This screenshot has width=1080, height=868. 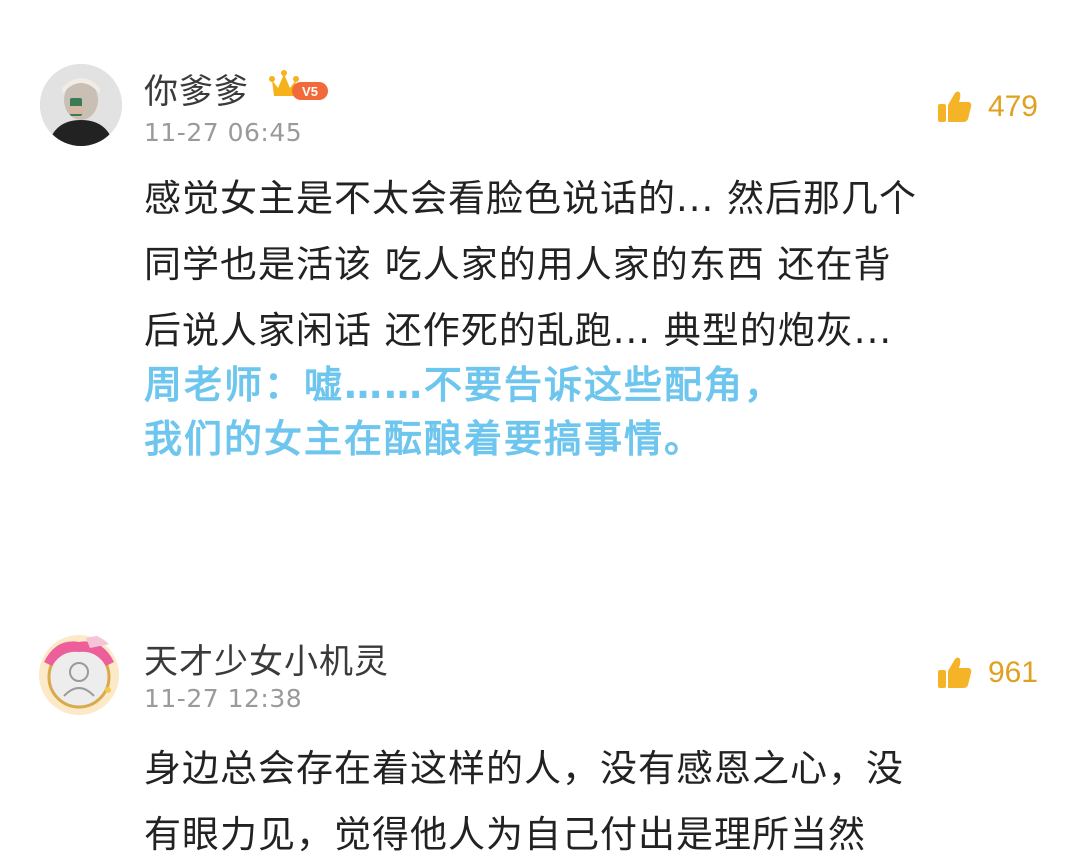 I want to click on comment-text-line: 有眼力见，觉得他人为自己付出是理所当然, so click(x=505, y=834).